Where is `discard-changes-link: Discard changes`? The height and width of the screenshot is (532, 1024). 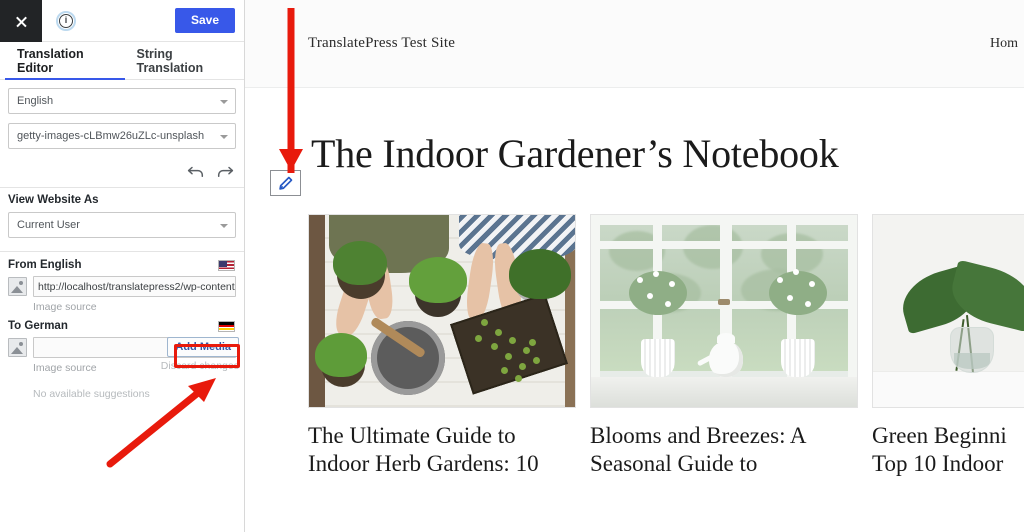 discard-changes-link: Discard changes is located at coordinates (200, 366).